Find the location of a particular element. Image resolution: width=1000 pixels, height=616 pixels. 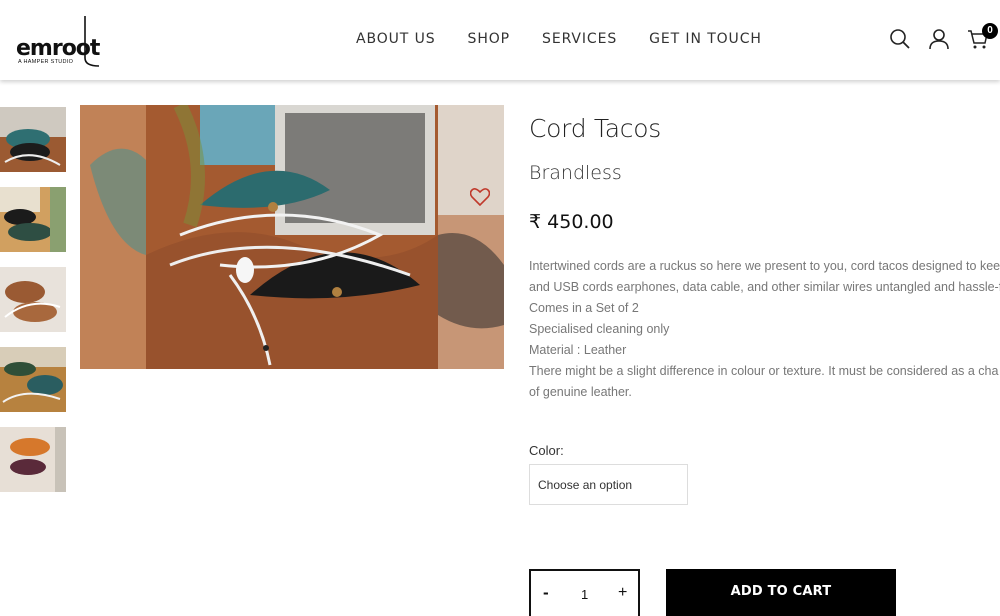

quantity-increment-button: + is located at coordinates (622, 593).